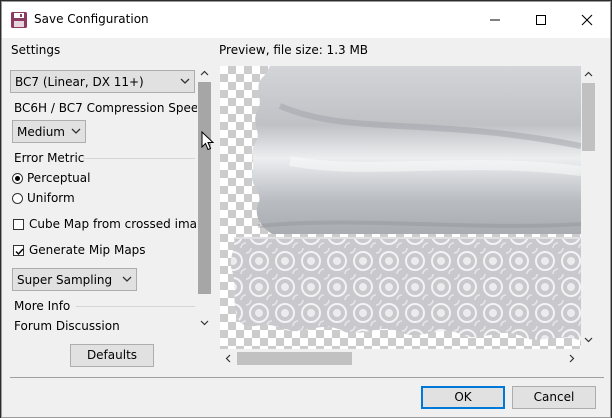 Image resolution: width=612 pixels, height=418 pixels. I want to click on cancel-button: Cancel, so click(554, 397).